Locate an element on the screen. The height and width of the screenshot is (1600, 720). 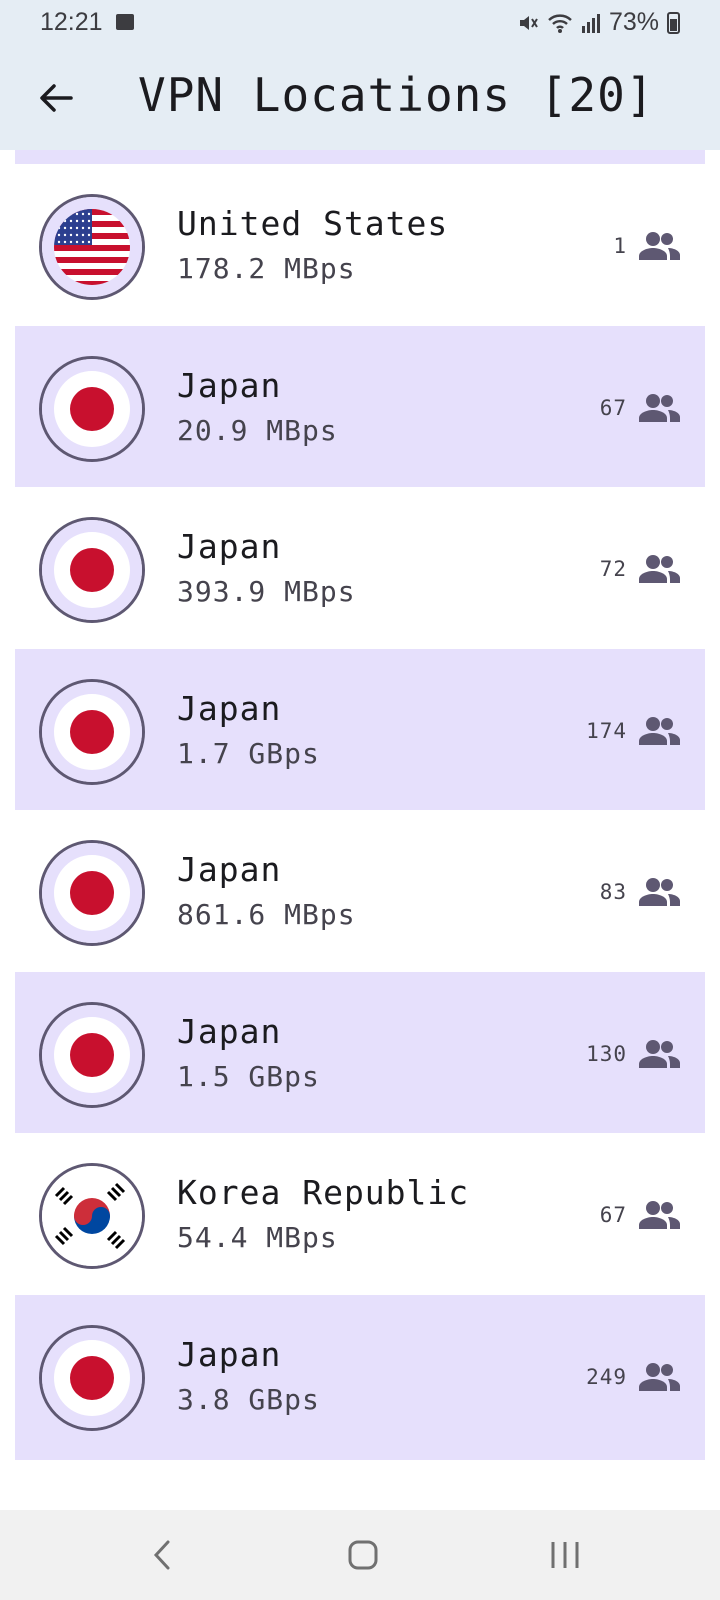
app-bar: VPN Locations [20] is located at coordinates (360, 98).